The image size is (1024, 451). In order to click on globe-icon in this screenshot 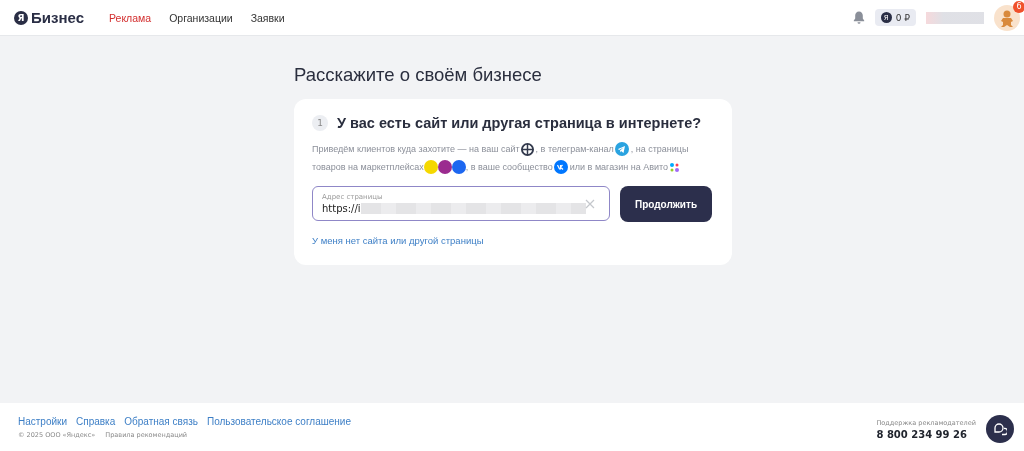, I will do `click(527, 149)`.